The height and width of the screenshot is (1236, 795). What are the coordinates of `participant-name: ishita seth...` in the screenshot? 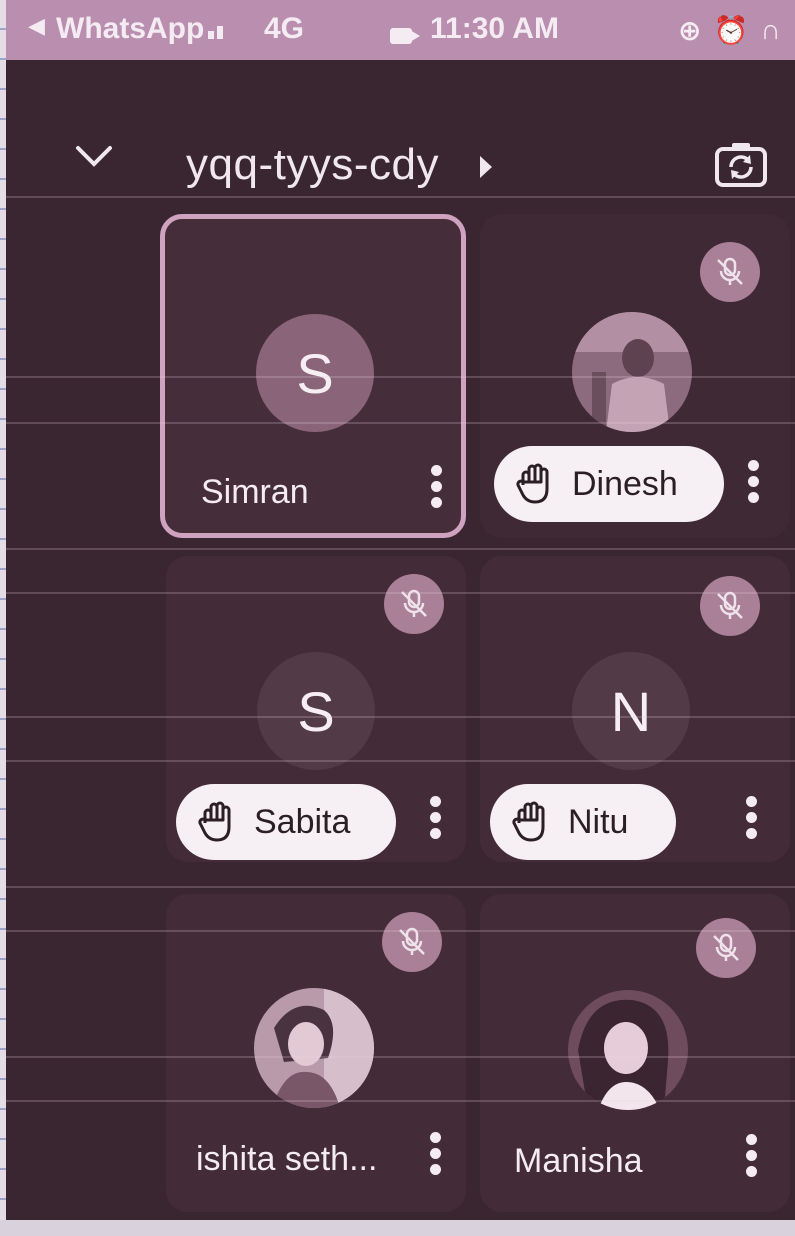 It's located at (287, 1159).